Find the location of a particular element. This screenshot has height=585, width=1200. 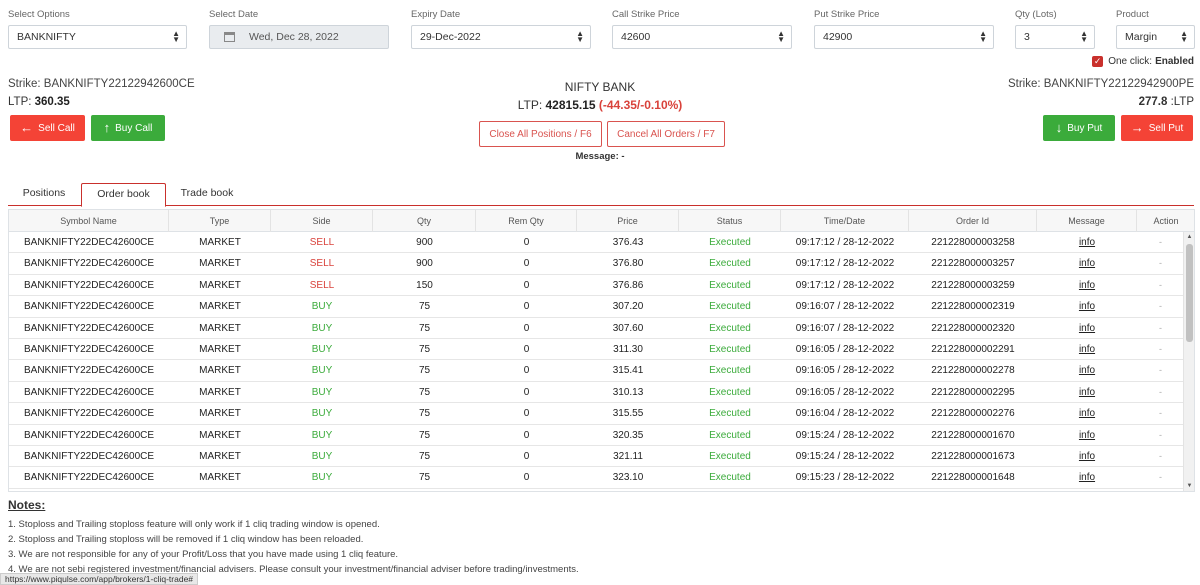

index-ltp-value: 42815.15 is located at coordinates (570, 105).